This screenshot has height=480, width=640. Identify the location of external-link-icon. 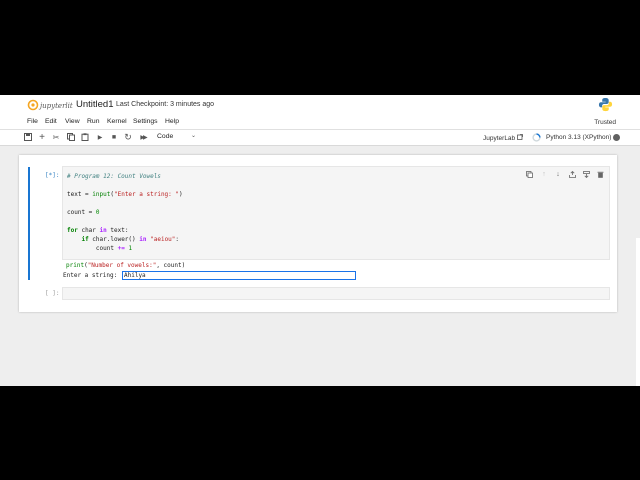
(520, 136).